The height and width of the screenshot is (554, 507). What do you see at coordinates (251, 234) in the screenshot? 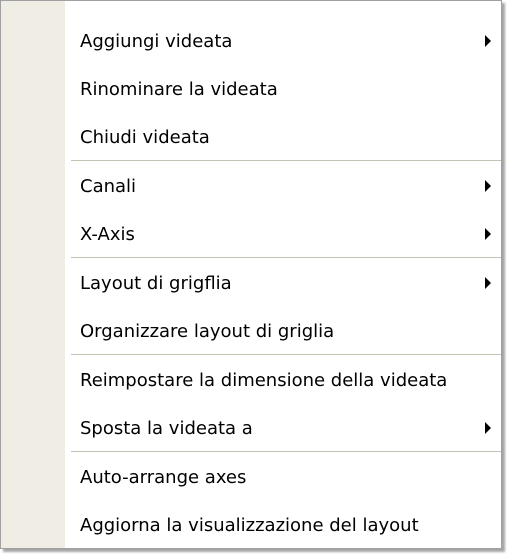
I see `menu-item-x-axis: X-Axis` at bounding box center [251, 234].